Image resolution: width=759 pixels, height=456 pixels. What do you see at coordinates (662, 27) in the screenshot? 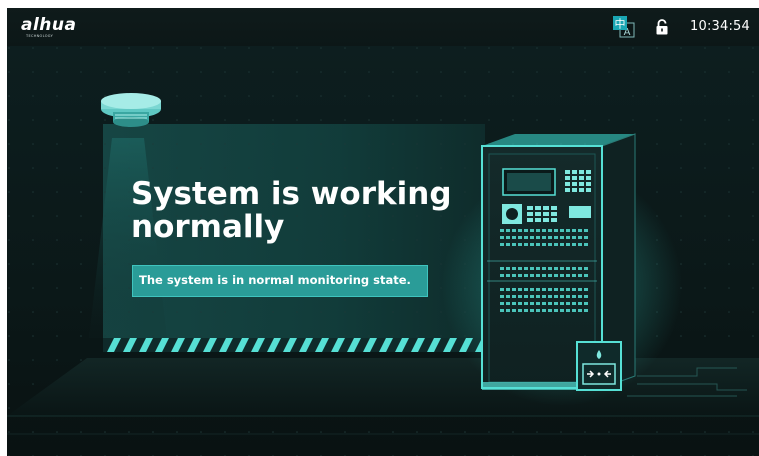
I see `lock-icon` at bounding box center [662, 27].